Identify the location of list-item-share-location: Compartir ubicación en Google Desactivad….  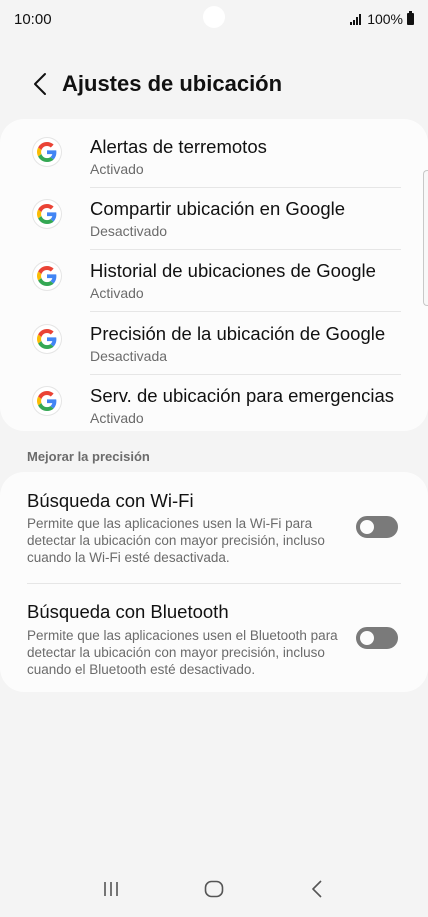
(214, 219).